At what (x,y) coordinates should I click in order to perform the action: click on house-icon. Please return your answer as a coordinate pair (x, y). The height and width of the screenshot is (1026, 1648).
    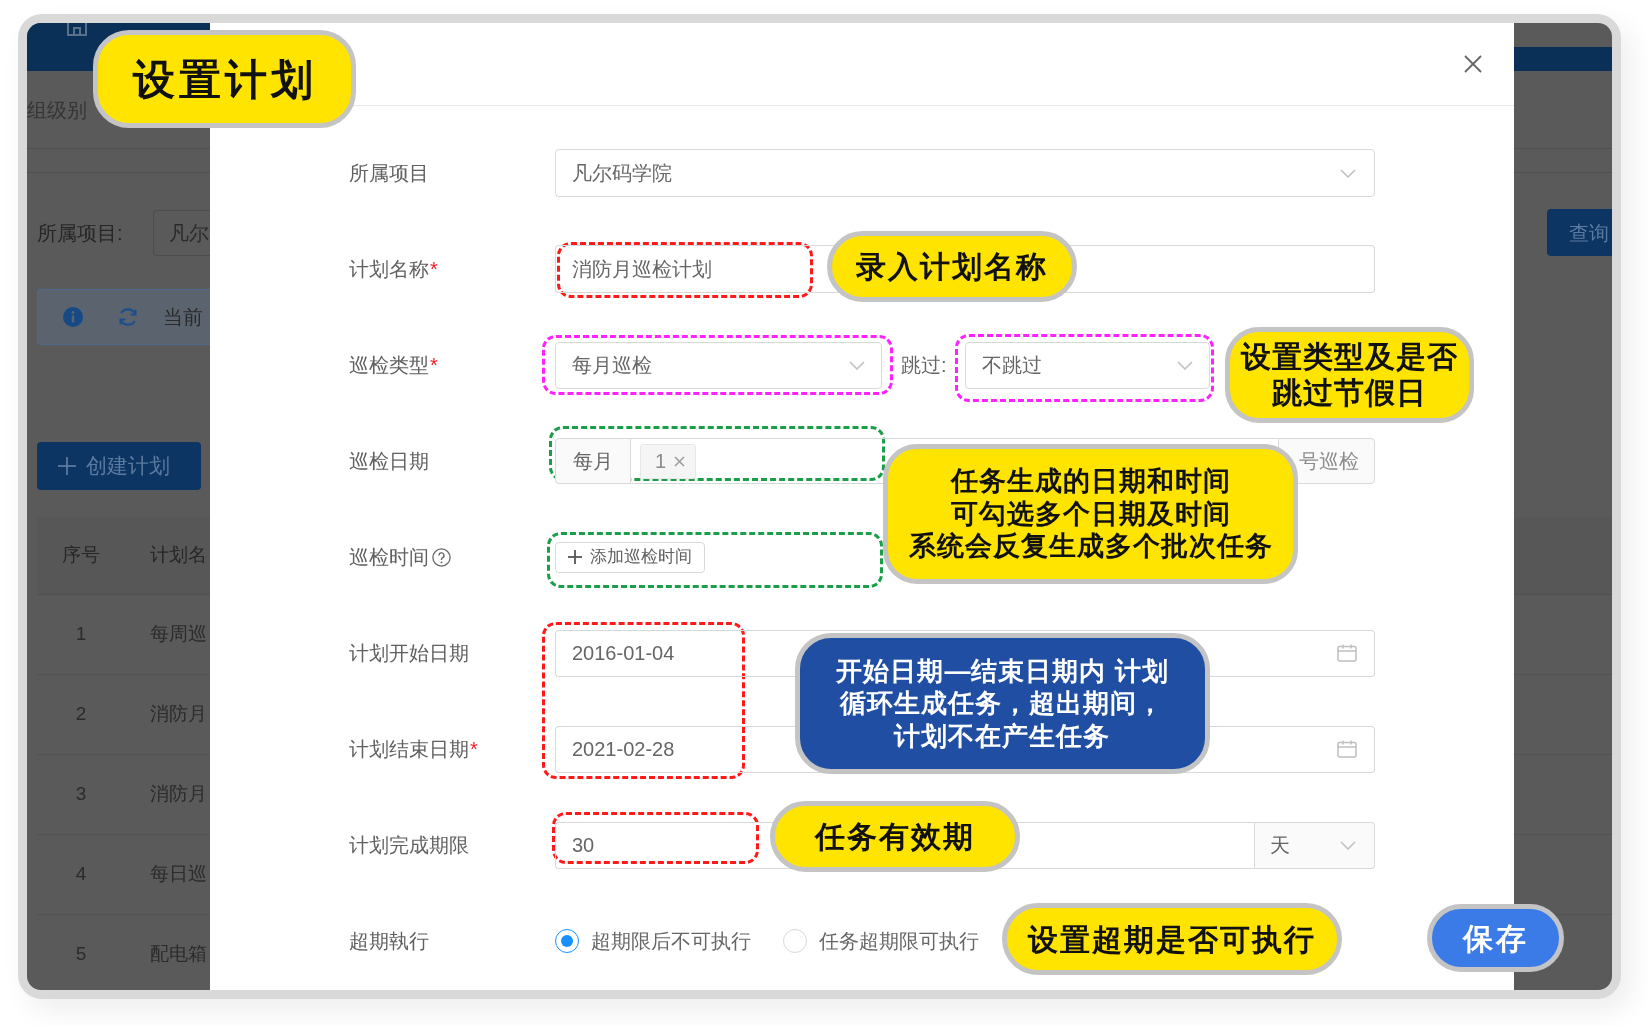
    Looking at the image, I should click on (77, 29).